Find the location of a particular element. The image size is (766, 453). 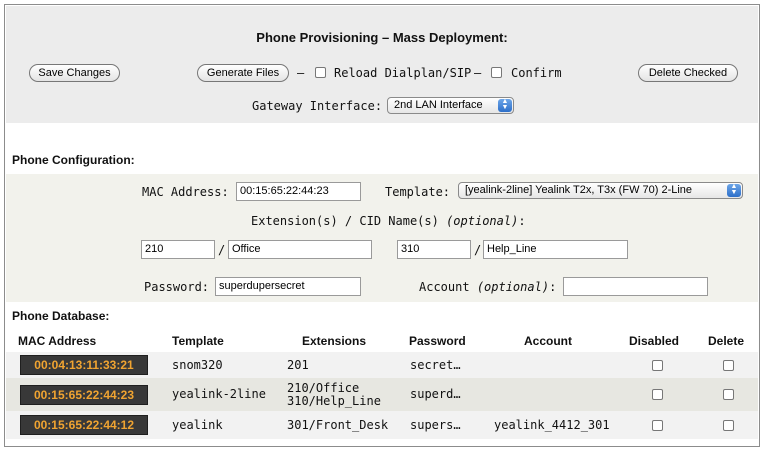

delete-checked-button: Delete Checked is located at coordinates (688, 73).